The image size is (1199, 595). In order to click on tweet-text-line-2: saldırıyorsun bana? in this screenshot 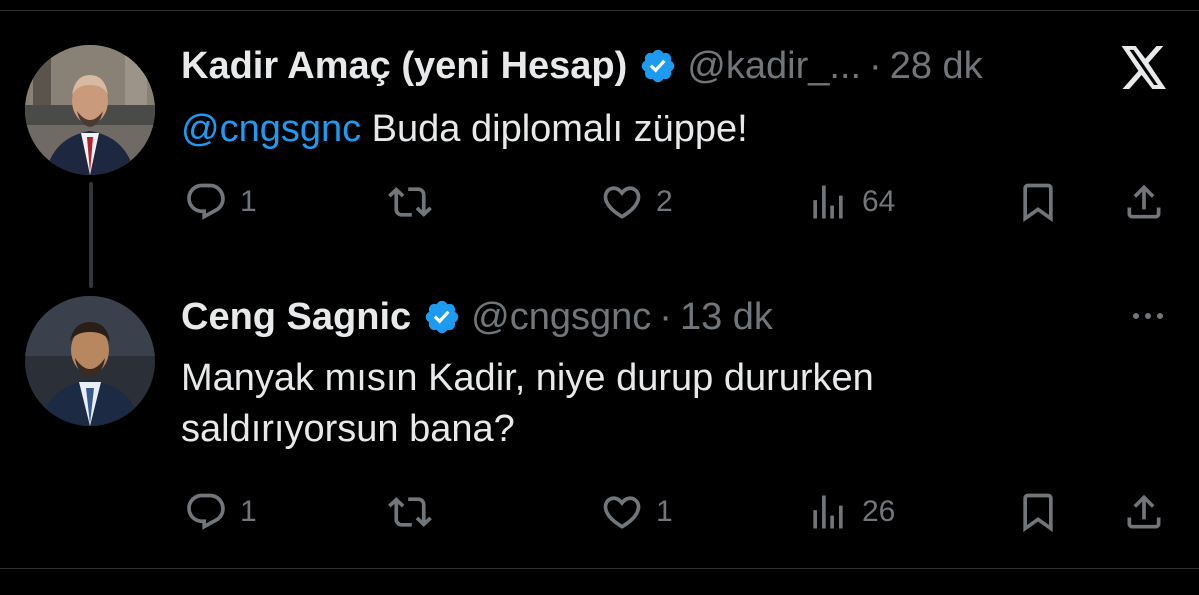, I will do `click(348, 429)`.